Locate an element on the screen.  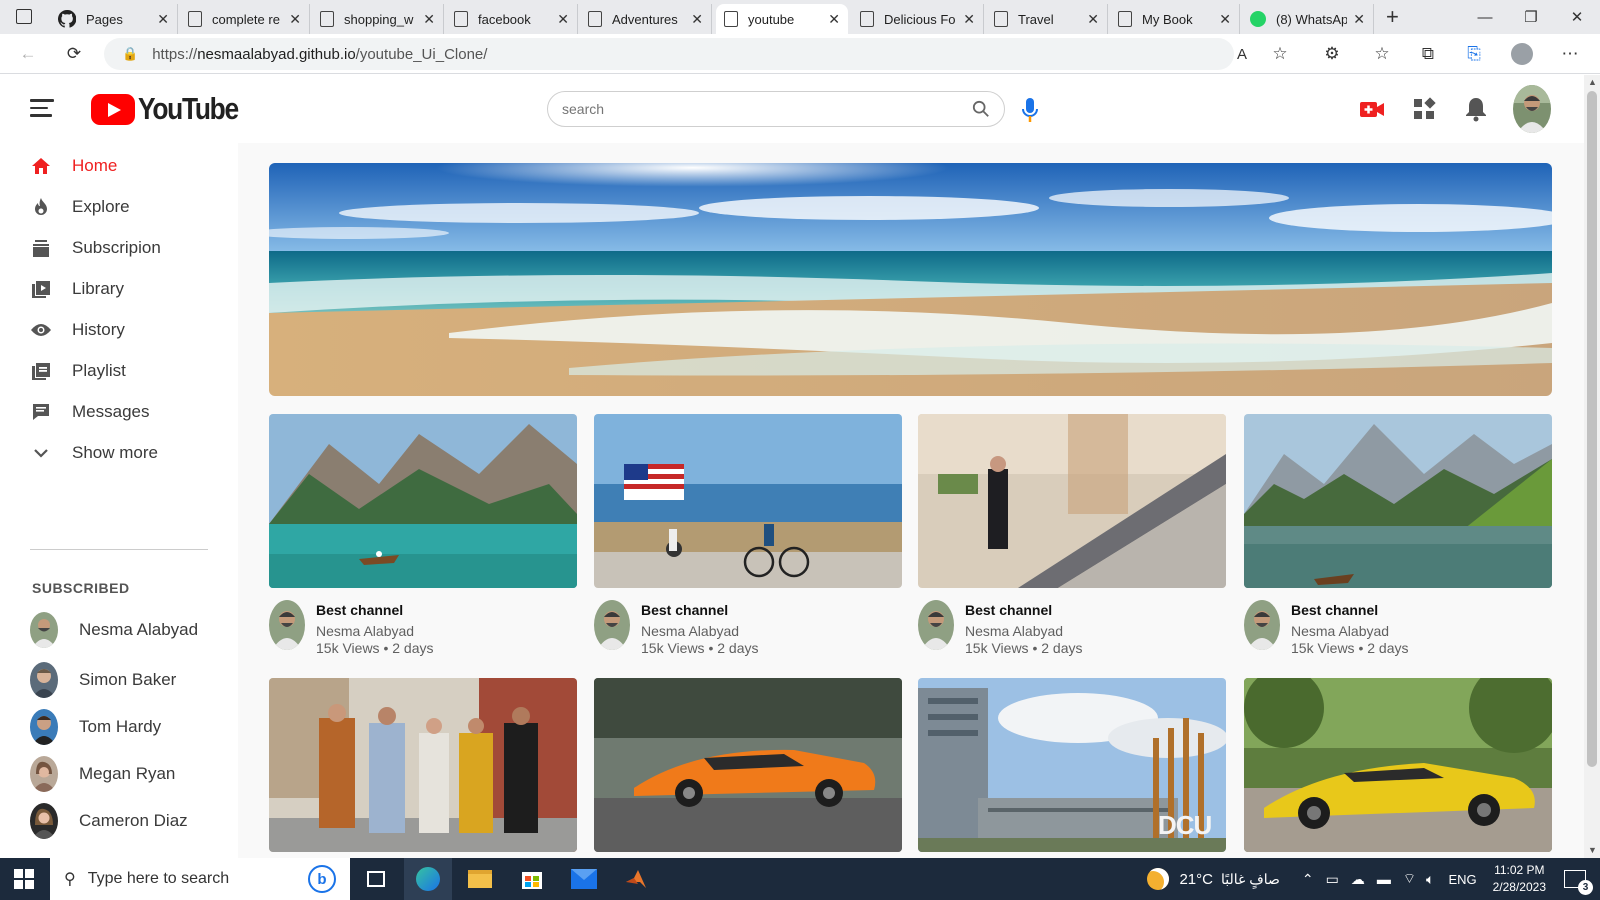
menu-icon is located at coordinates (42, 108).